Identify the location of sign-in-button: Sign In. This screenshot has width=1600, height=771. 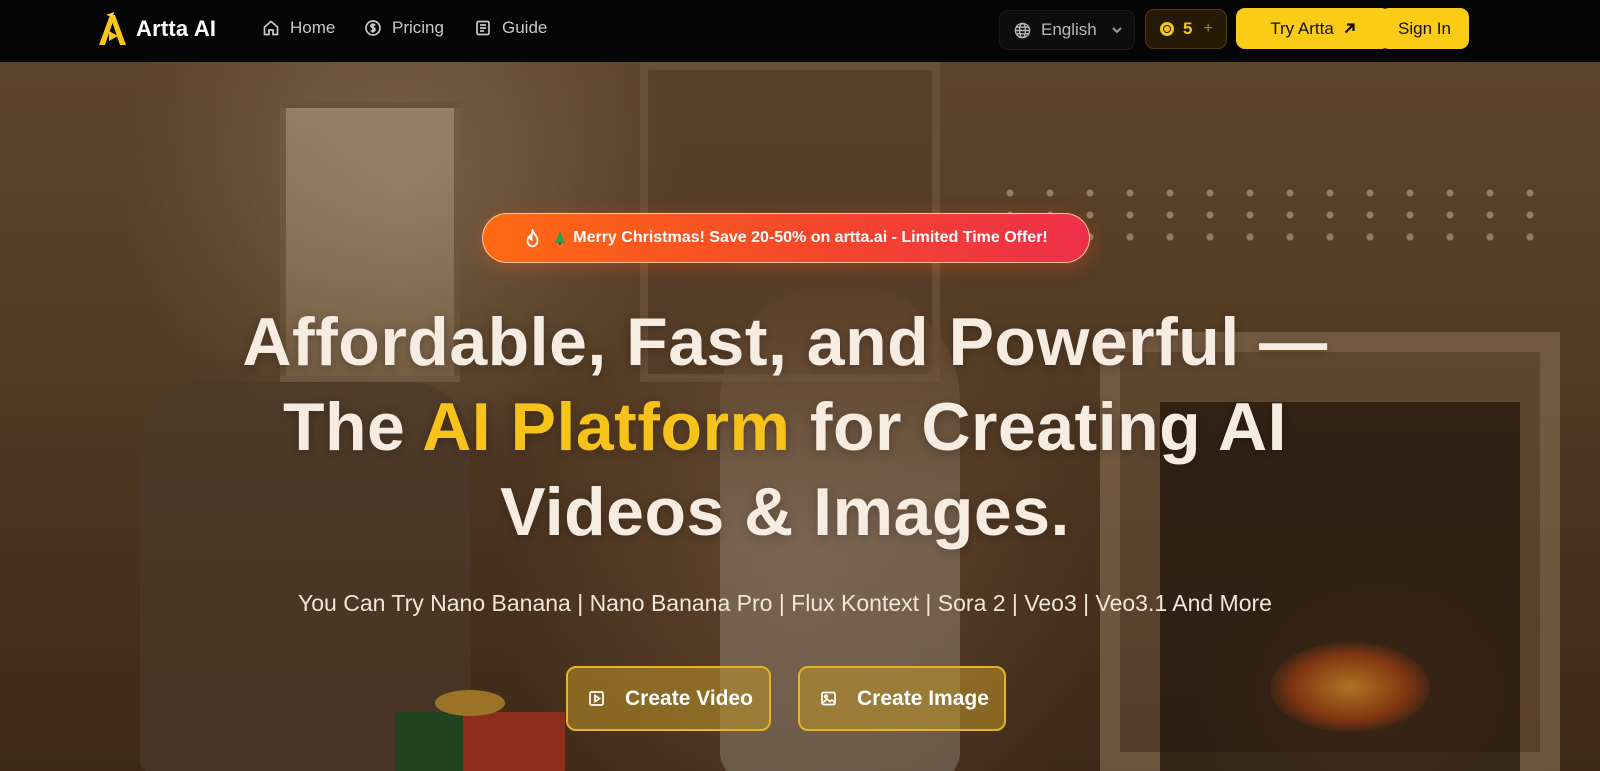
(1424, 28).